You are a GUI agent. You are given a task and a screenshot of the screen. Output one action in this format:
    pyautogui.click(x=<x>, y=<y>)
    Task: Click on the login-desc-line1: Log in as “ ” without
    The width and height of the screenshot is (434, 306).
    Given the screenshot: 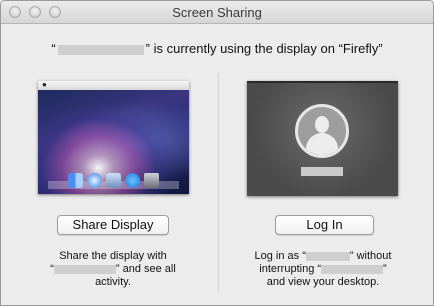 What is the action you would take?
    pyautogui.click(x=323, y=256)
    